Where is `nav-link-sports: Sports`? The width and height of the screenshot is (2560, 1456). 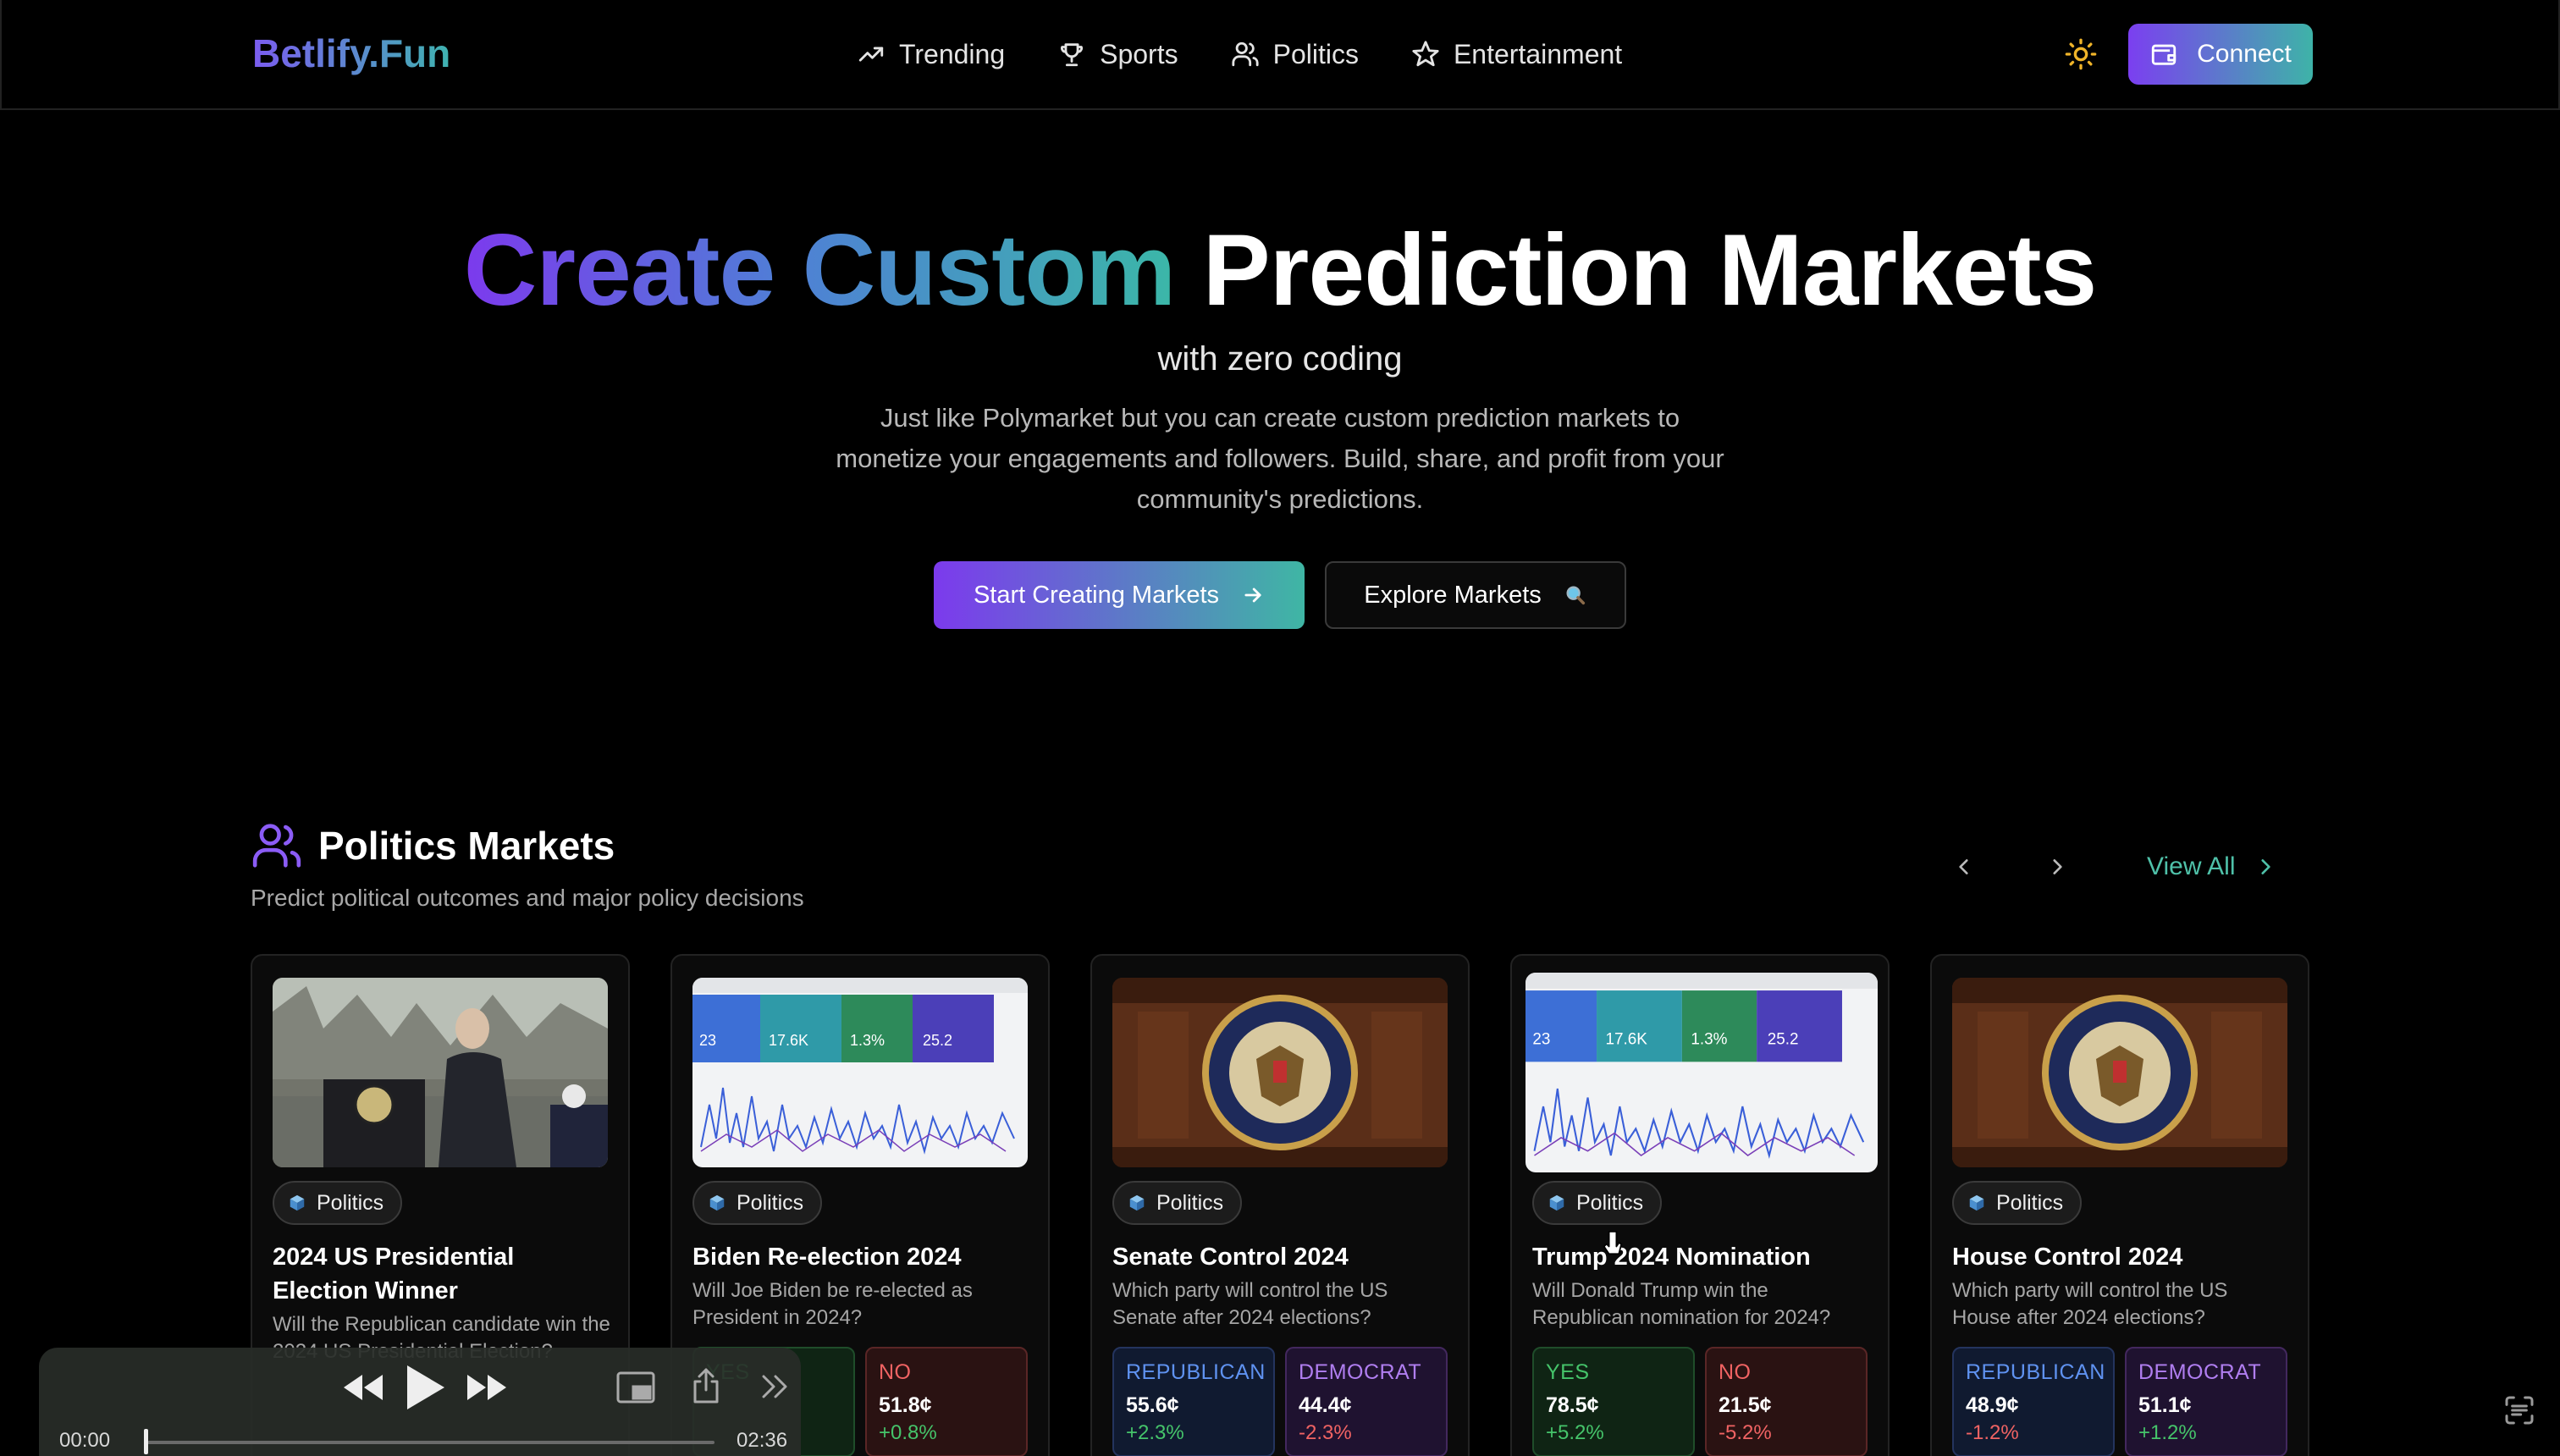 nav-link-sports: Sports is located at coordinates (1117, 54).